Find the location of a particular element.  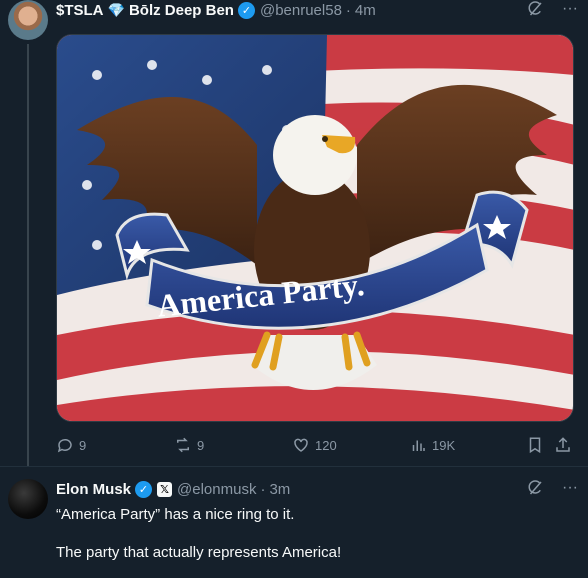

reply-button: 9 is located at coordinates (71, 445).